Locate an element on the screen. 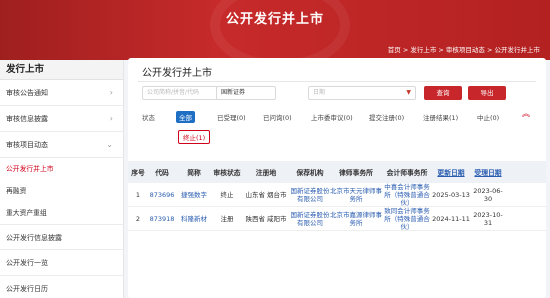 The image size is (550, 298). title-divider is located at coordinates (337, 81).